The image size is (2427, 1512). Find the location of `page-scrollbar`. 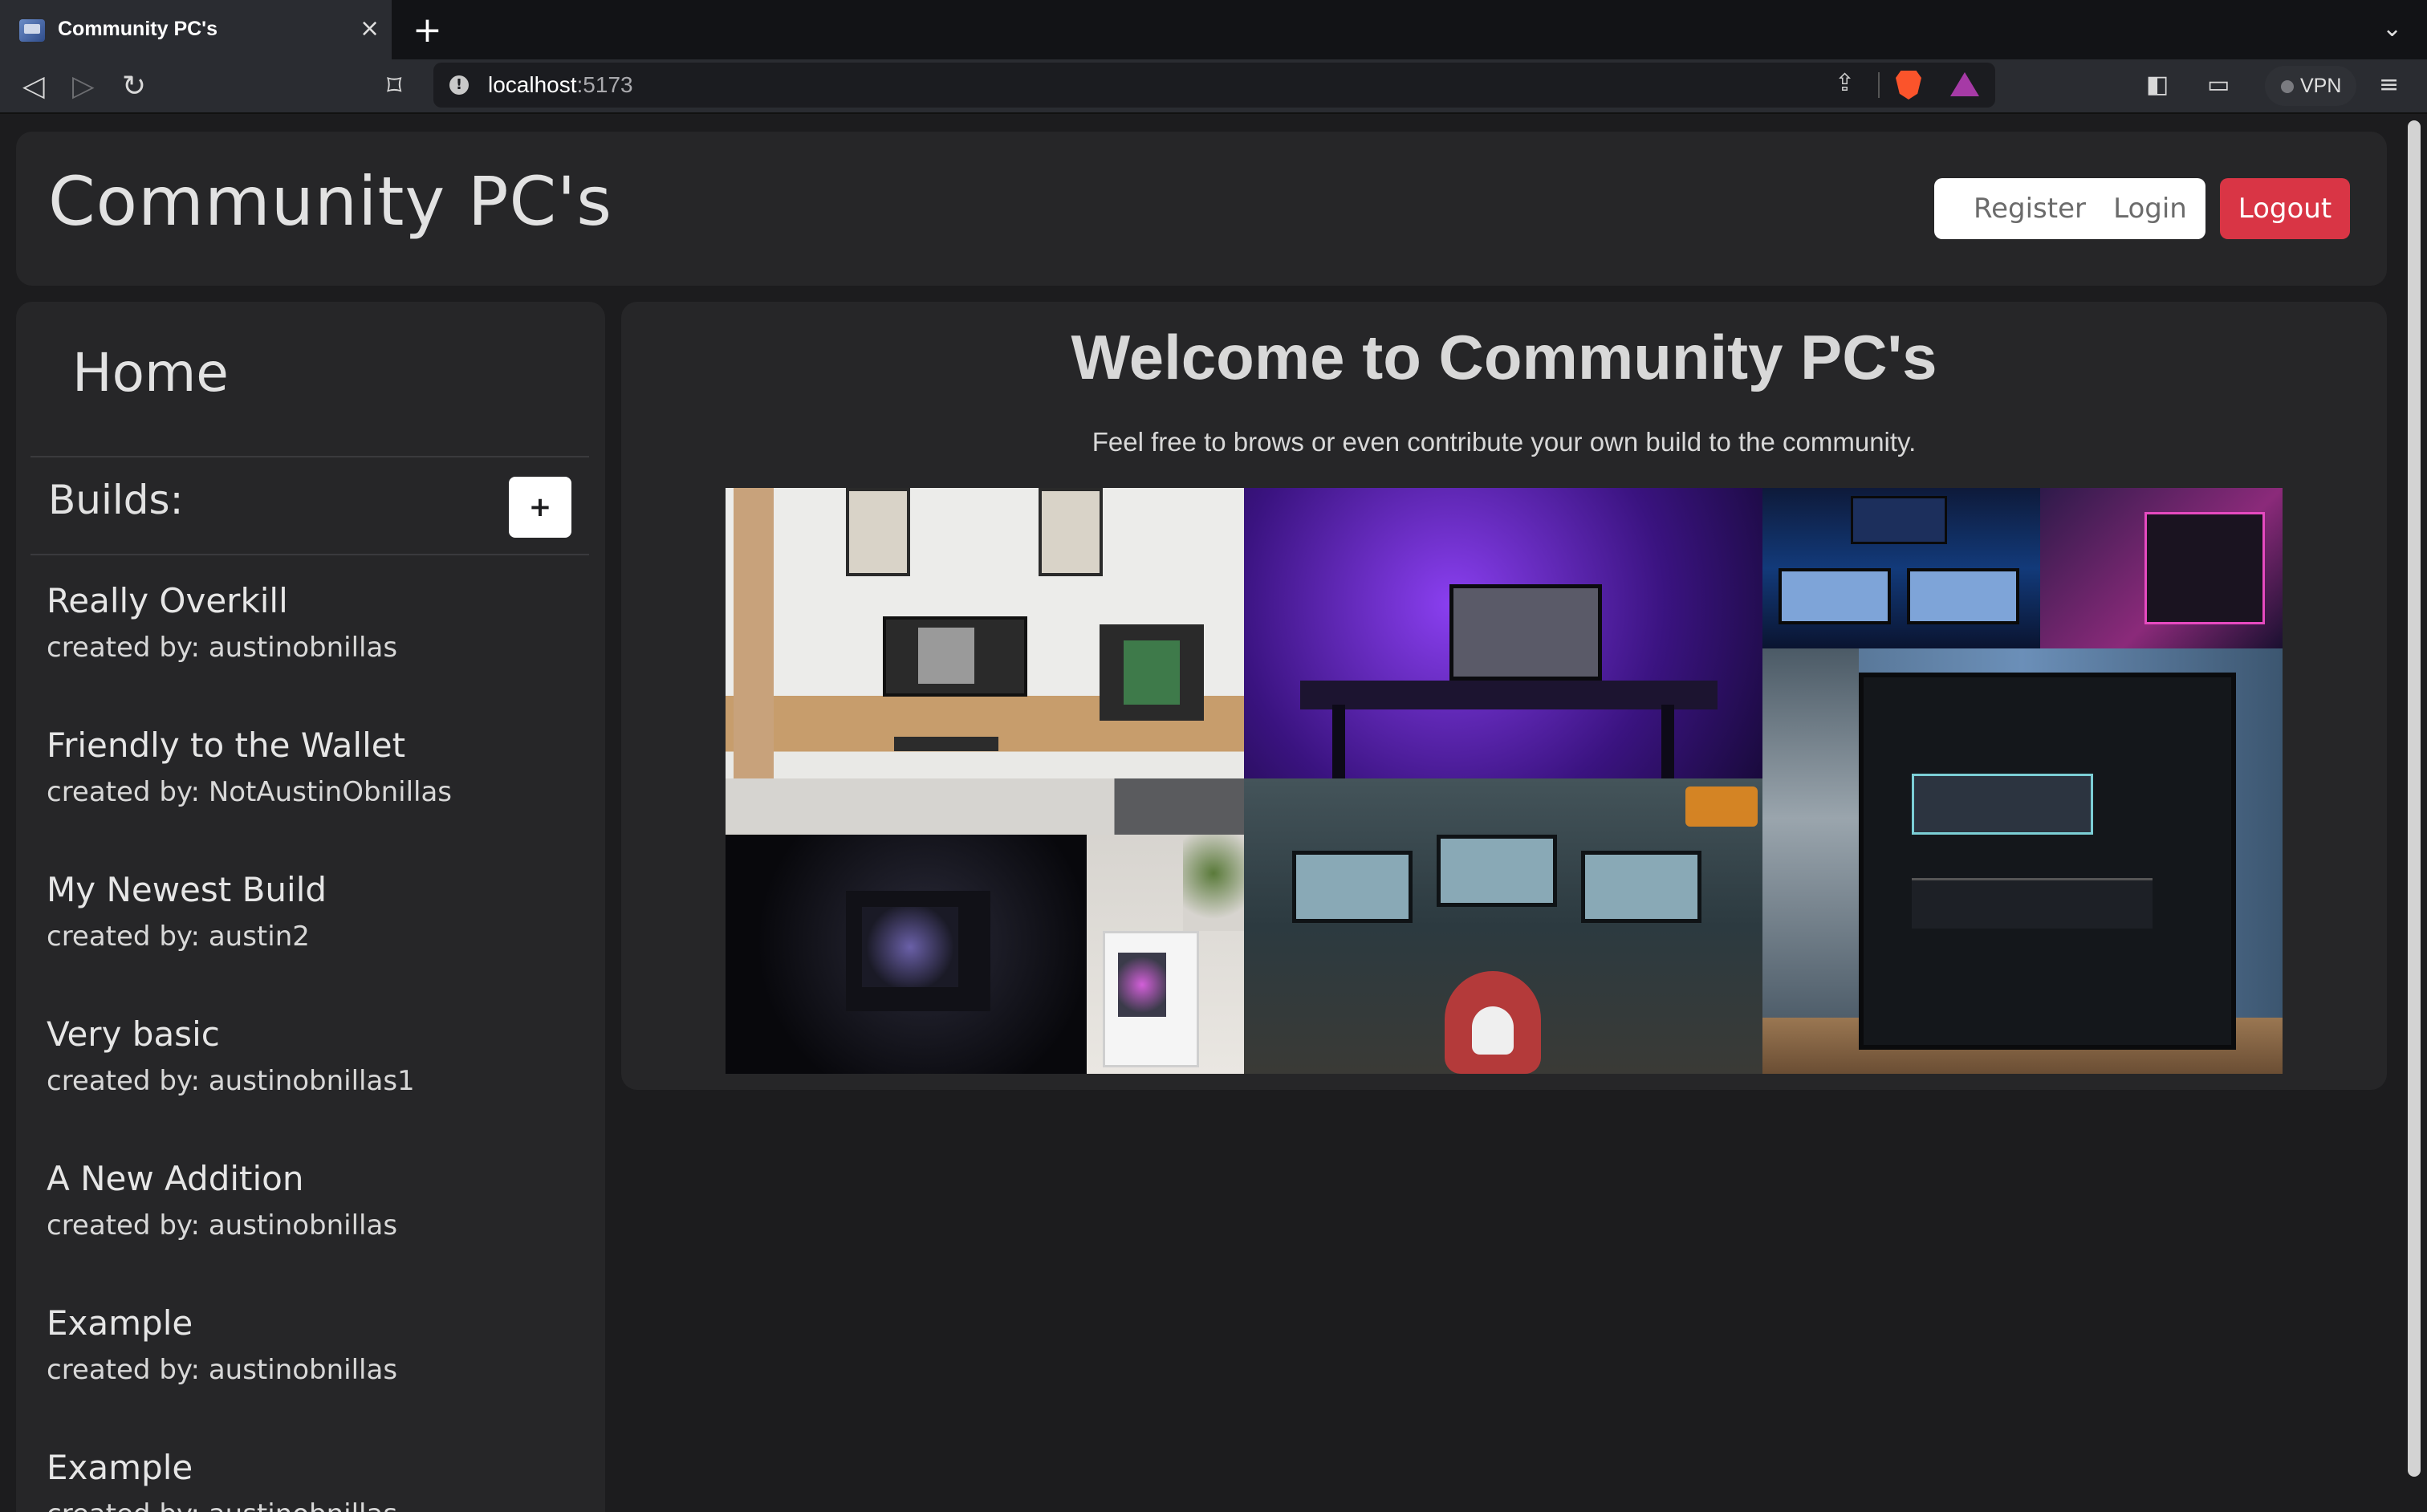

page-scrollbar is located at coordinates (2415, 814).